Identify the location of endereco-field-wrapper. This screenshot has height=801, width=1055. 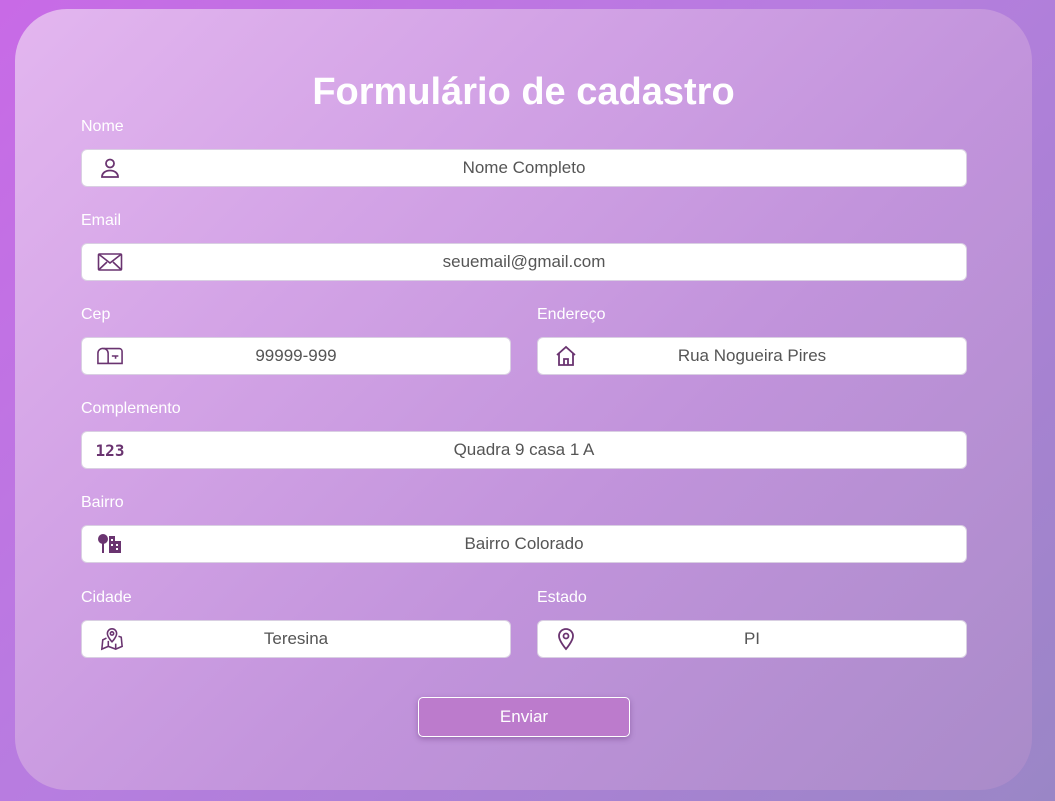
(752, 356).